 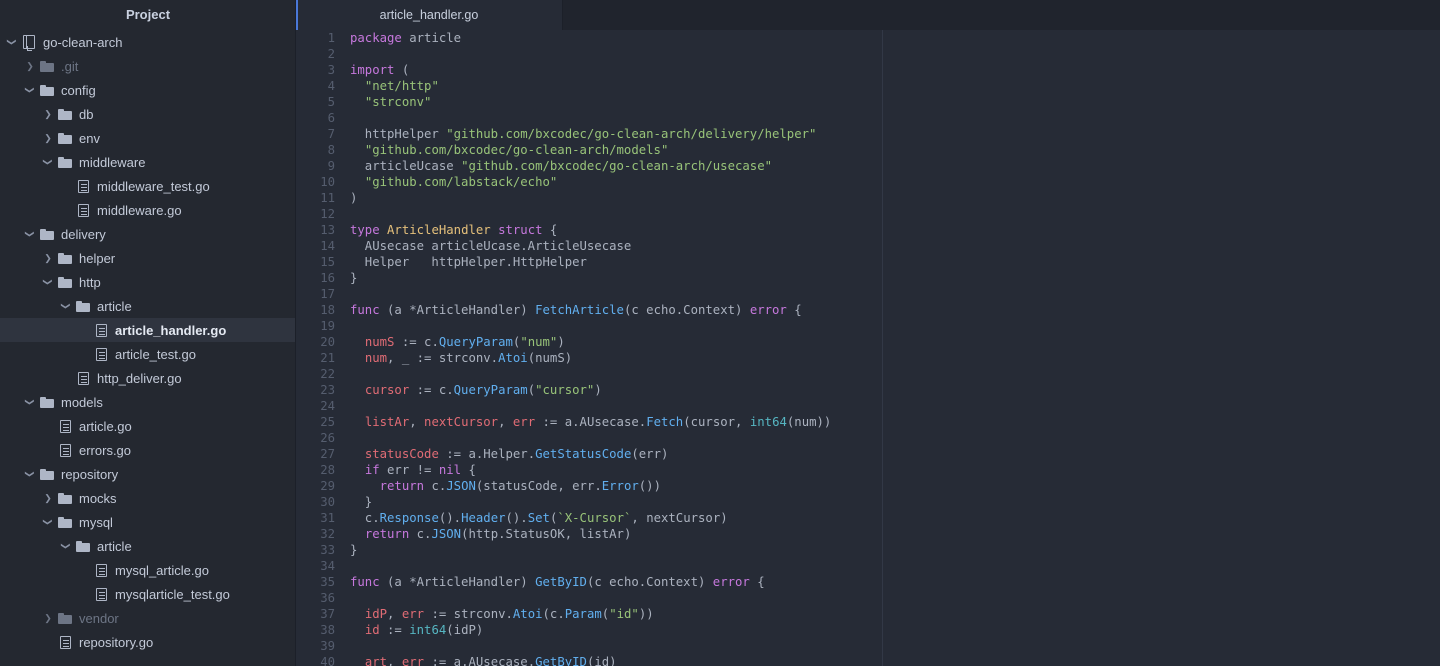 I want to click on code-line: 2, so click(x=589, y=54).